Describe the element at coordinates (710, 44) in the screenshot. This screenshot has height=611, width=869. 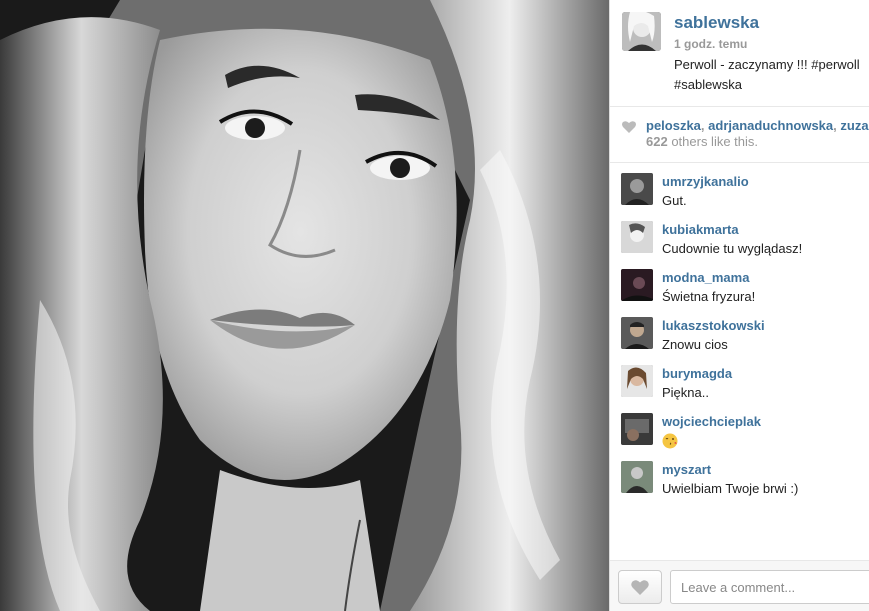
I see `post-timestamp: 1 godz. temu` at that location.